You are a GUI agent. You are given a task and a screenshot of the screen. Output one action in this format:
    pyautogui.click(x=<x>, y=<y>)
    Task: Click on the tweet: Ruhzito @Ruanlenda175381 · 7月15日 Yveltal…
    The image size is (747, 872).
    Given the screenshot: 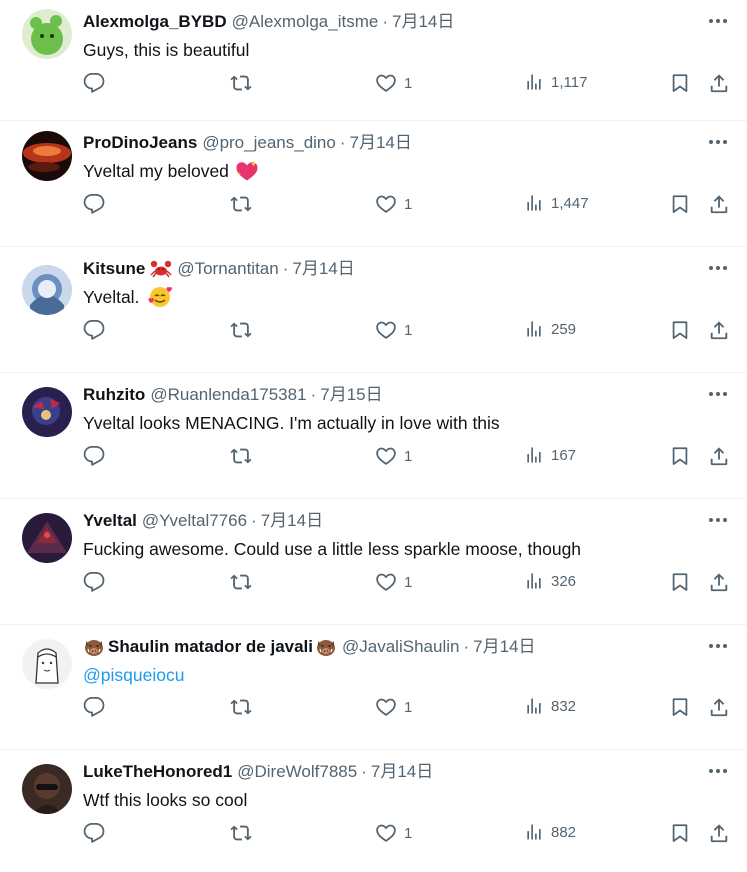 What is the action you would take?
    pyautogui.click(x=373, y=436)
    